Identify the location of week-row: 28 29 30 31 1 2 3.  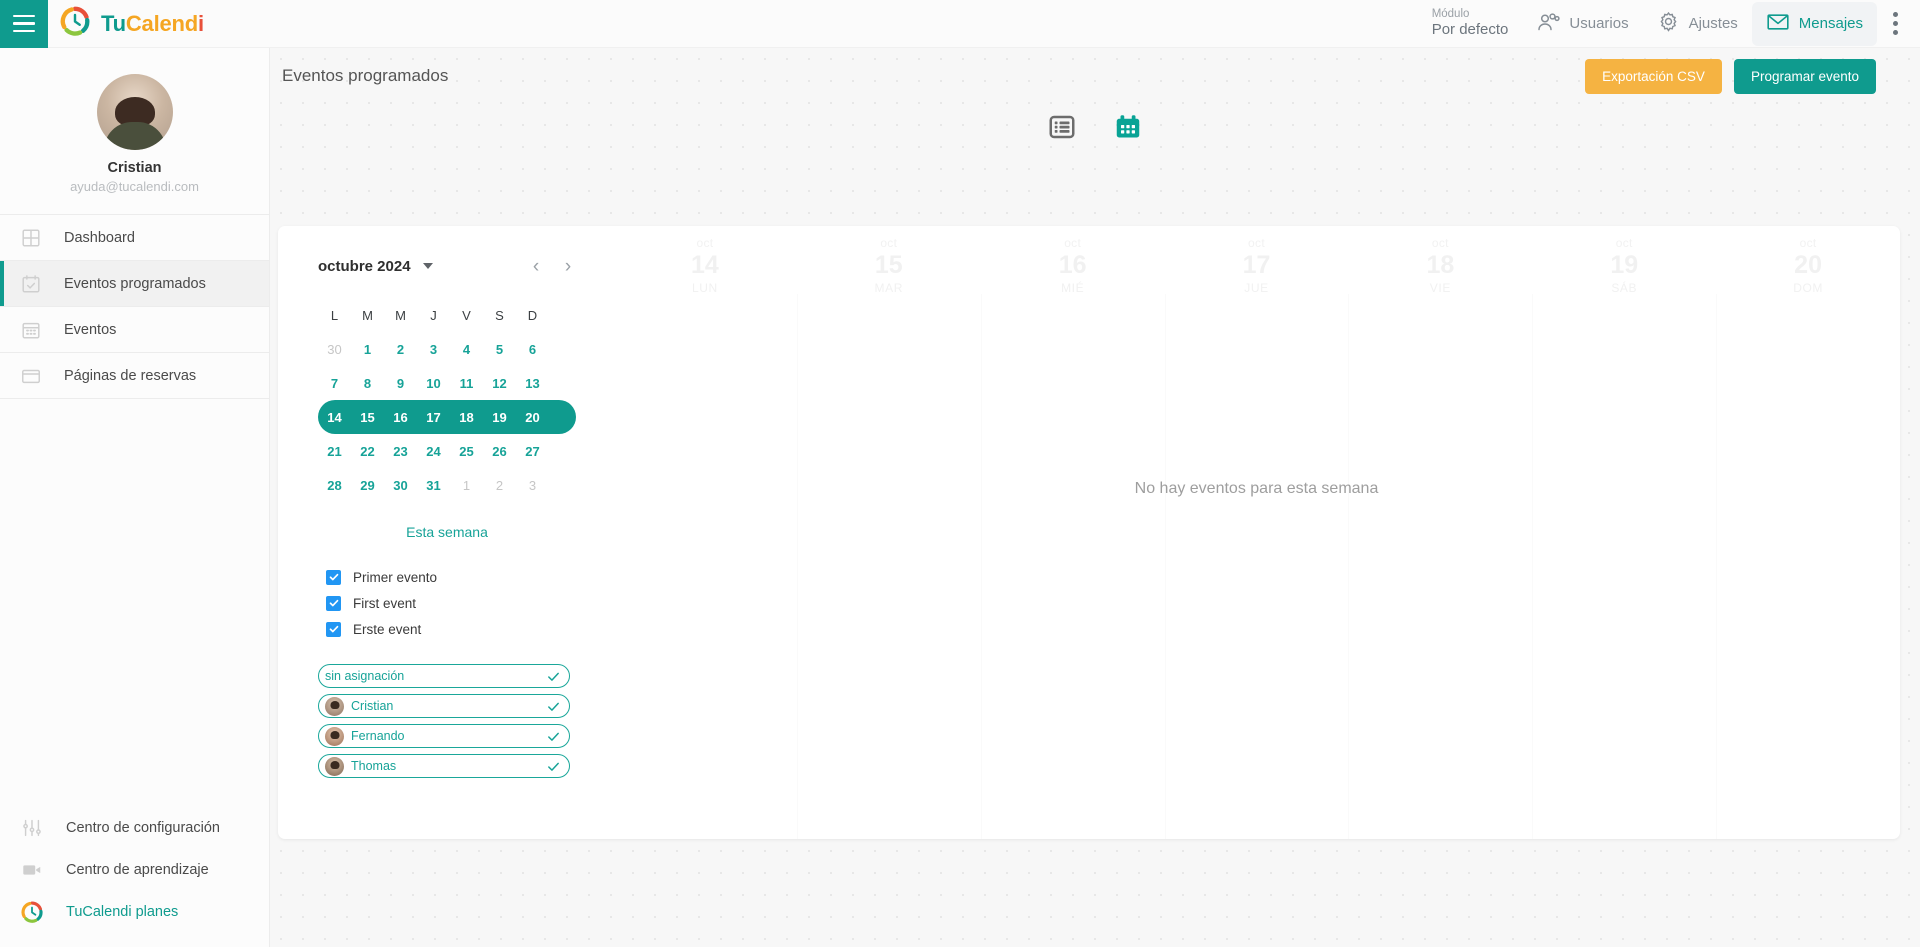
(447, 485).